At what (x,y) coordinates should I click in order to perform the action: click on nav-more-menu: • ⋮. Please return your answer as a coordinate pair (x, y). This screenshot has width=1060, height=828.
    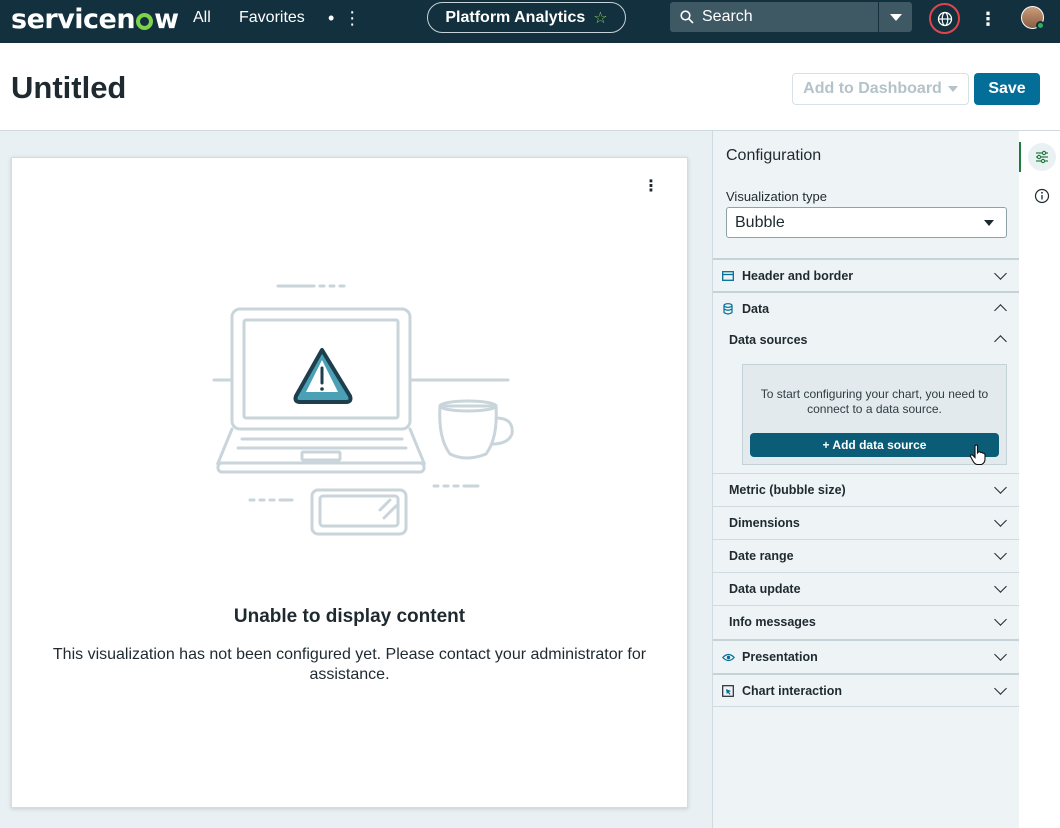
    Looking at the image, I should click on (345, 18).